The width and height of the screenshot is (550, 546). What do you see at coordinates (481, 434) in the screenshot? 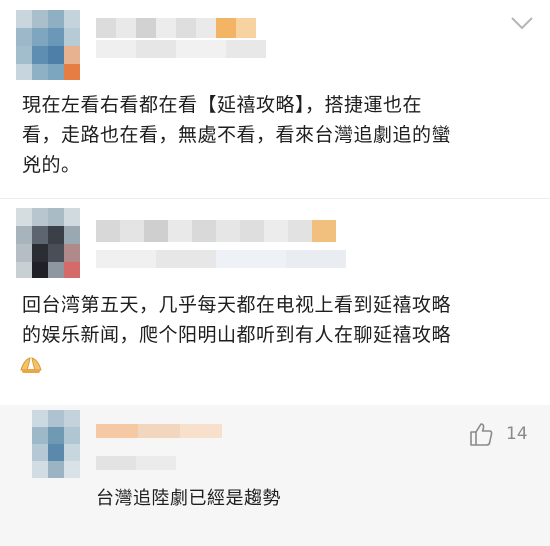
I see `thumbs-up-icon` at bounding box center [481, 434].